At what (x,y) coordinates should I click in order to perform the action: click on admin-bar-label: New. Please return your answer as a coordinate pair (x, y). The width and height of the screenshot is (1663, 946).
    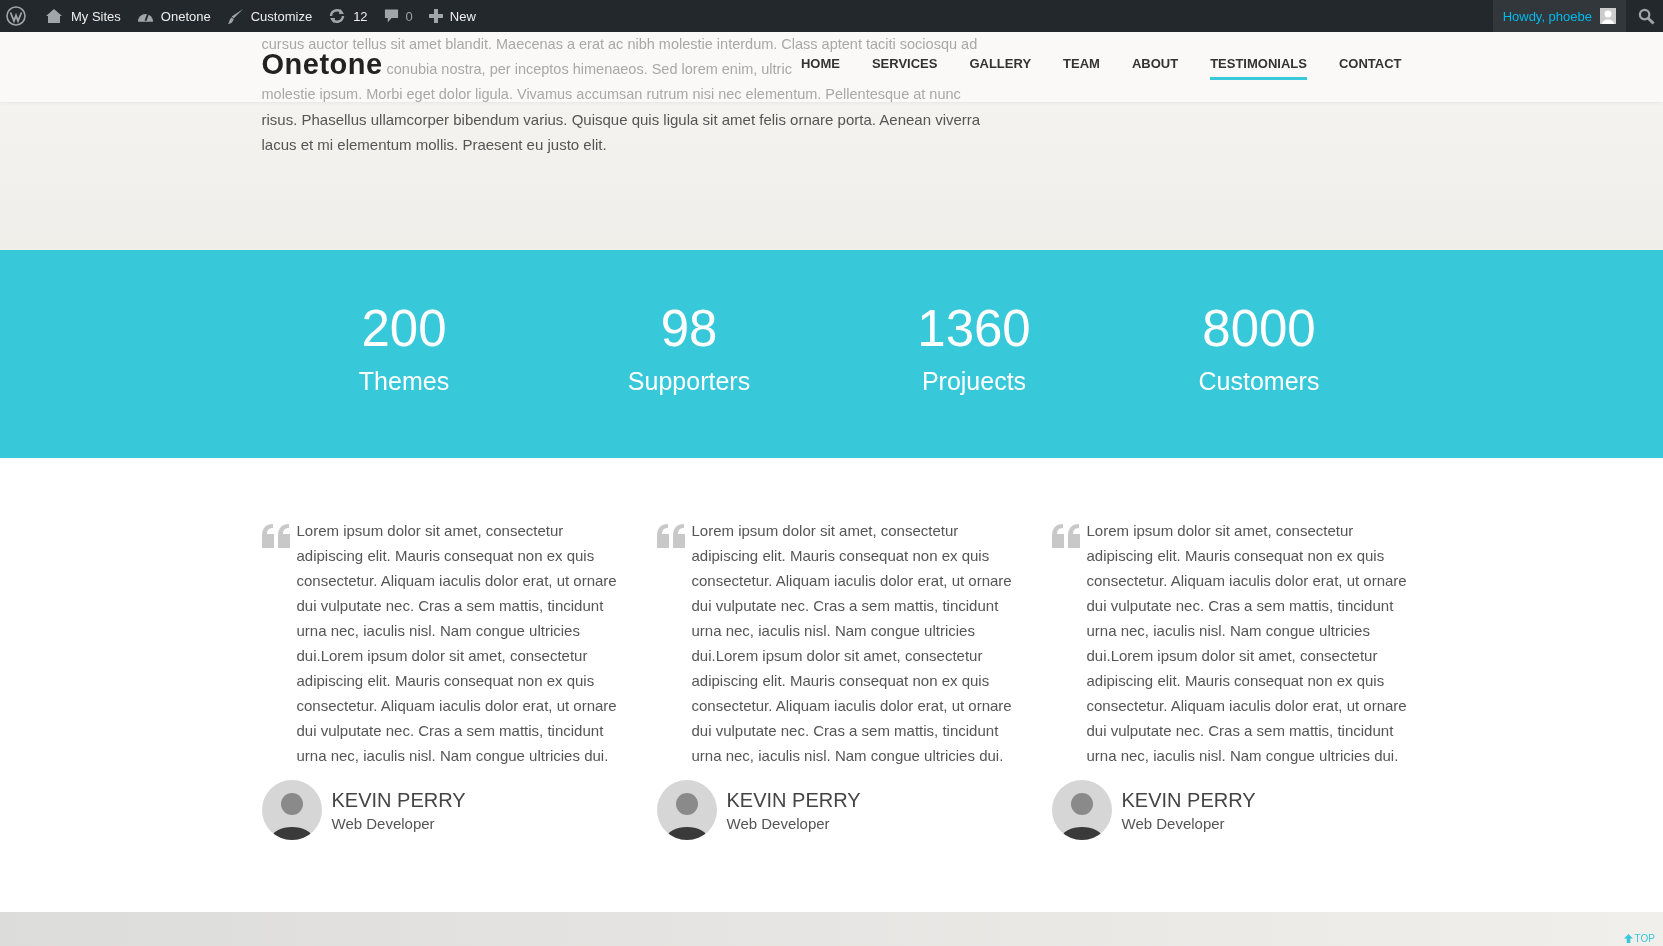
    Looking at the image, I should click on (462, 16).